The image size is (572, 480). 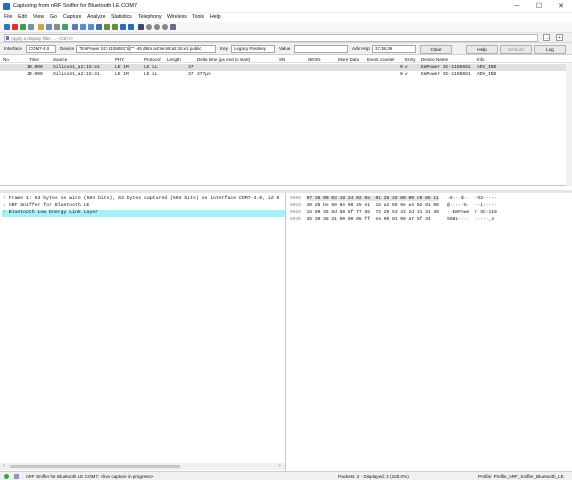 What do you see at coordinates (321, 49) in the screenshot?
I see `value-input` at bounding box center [321, 49].